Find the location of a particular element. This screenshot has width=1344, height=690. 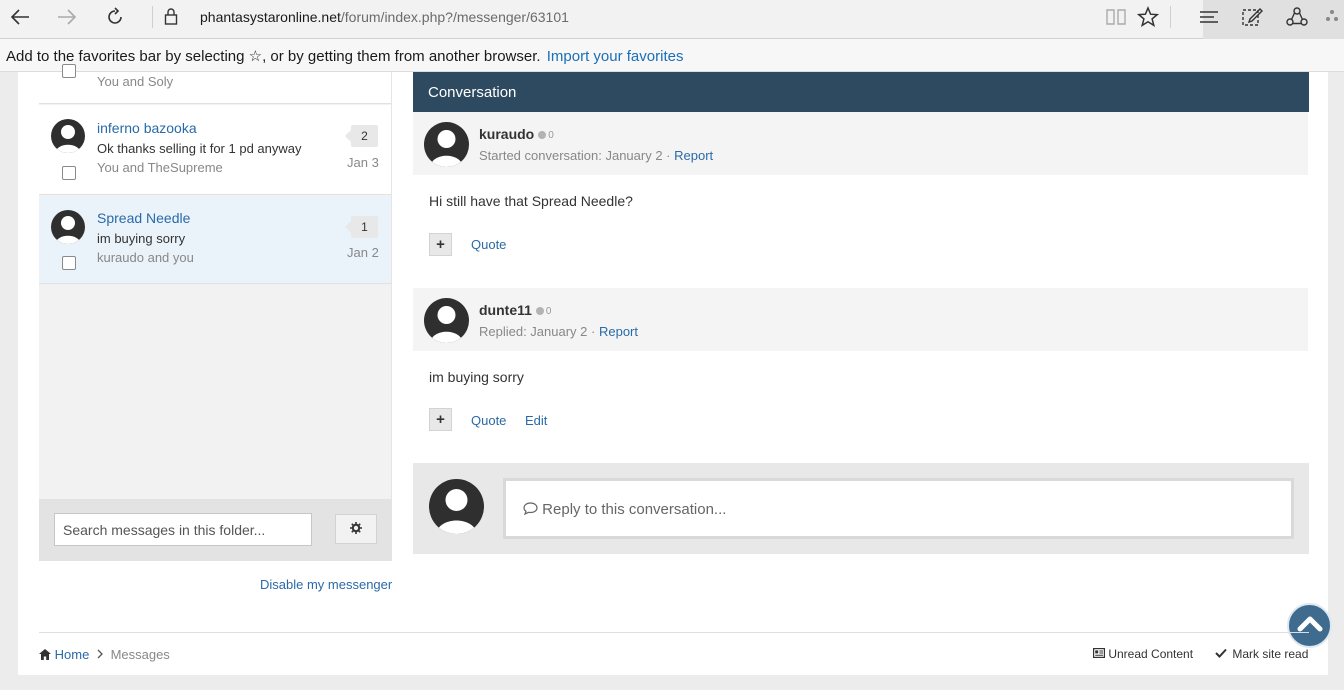

message-title: Spread Needle is located at coordinates (143, 218).